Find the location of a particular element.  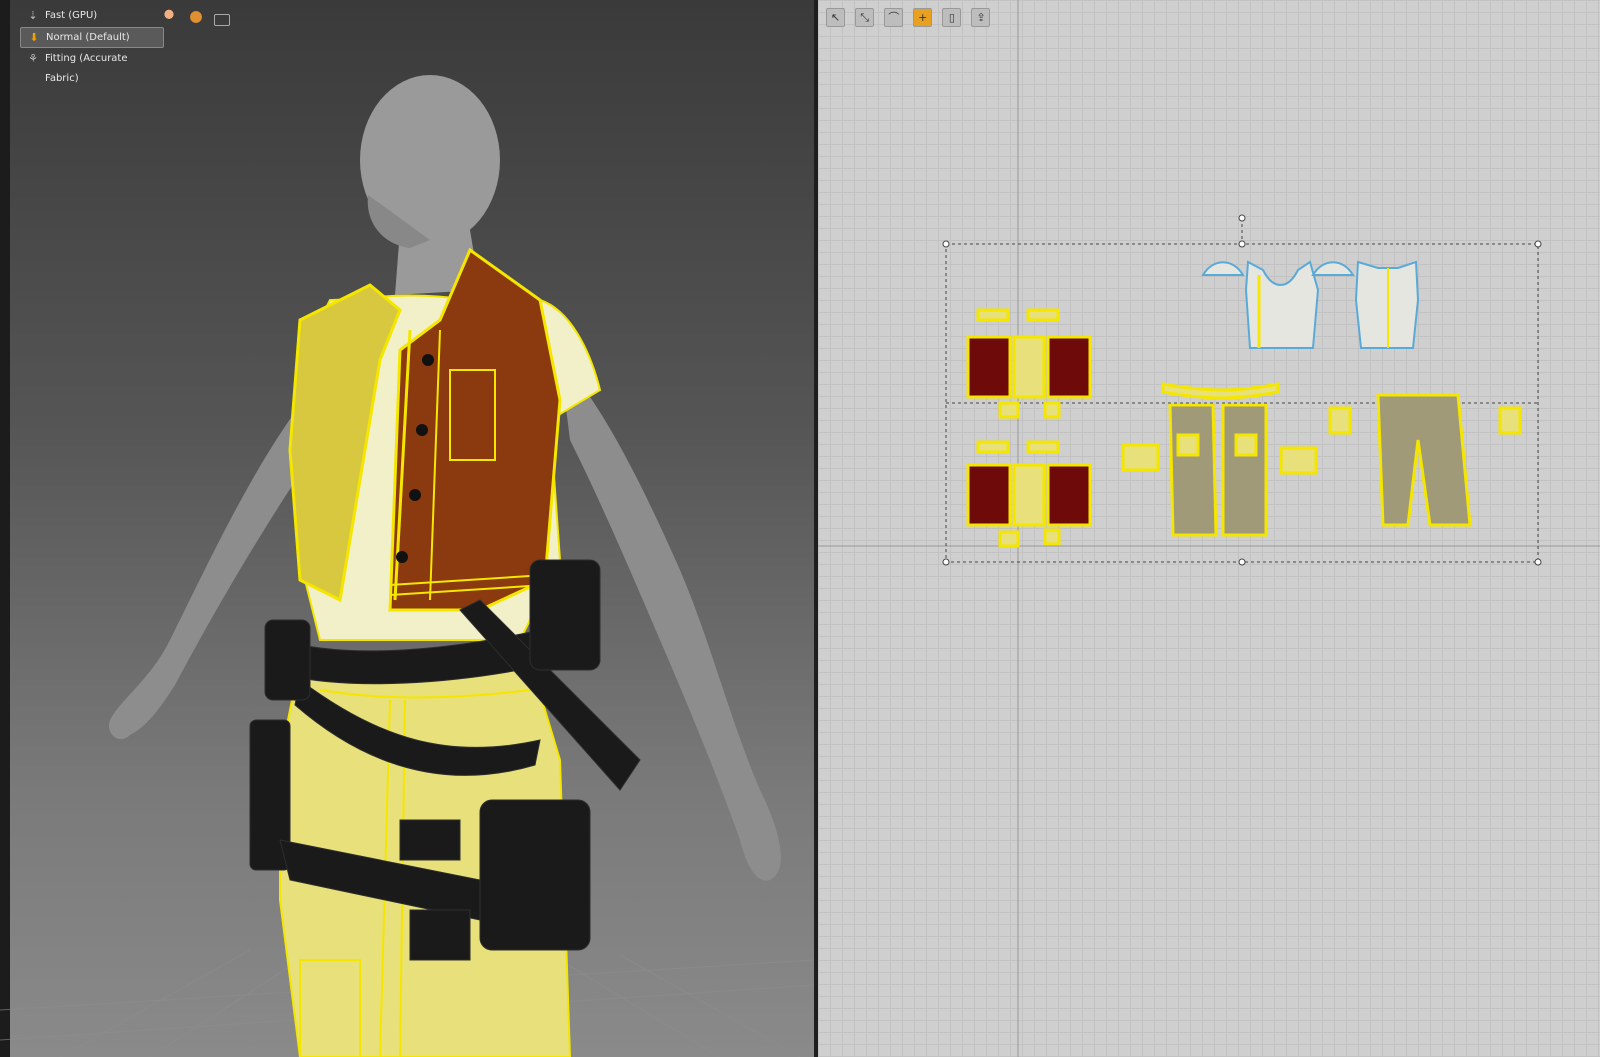

sim-item-fitting: ⚘ Fitting (Accurate Fabric) is located at coordinates (92, 66).